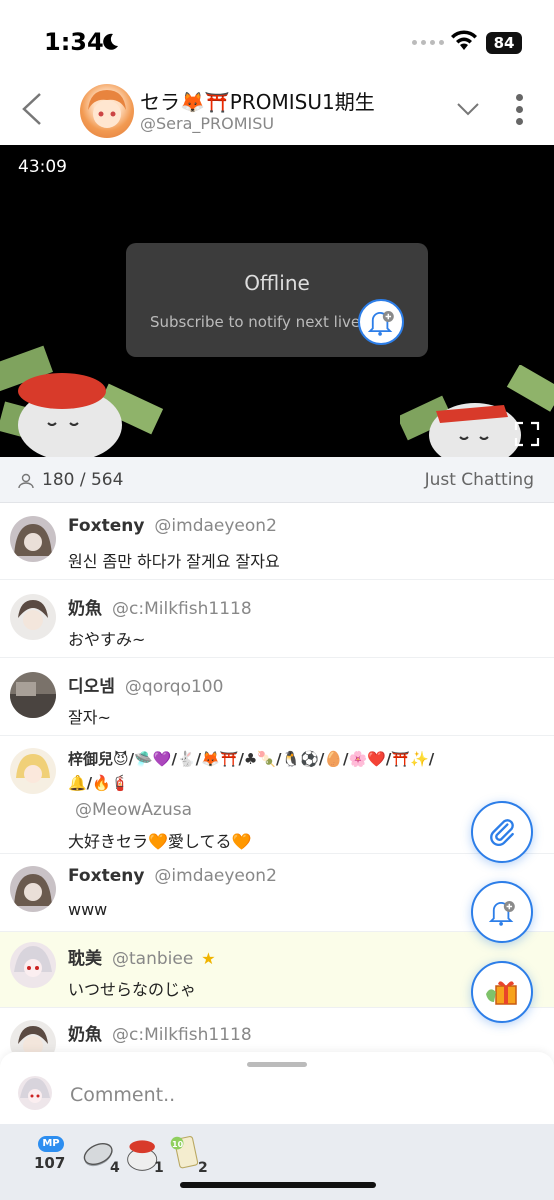 Image resolution: width=554 pixels, height=1200 pixels. I want to click on paperclip-icon, so click(502, 833).